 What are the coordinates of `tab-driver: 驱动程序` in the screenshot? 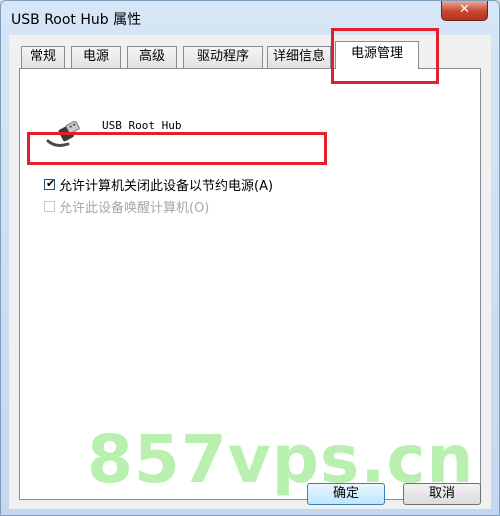 It's located at (223, 57).